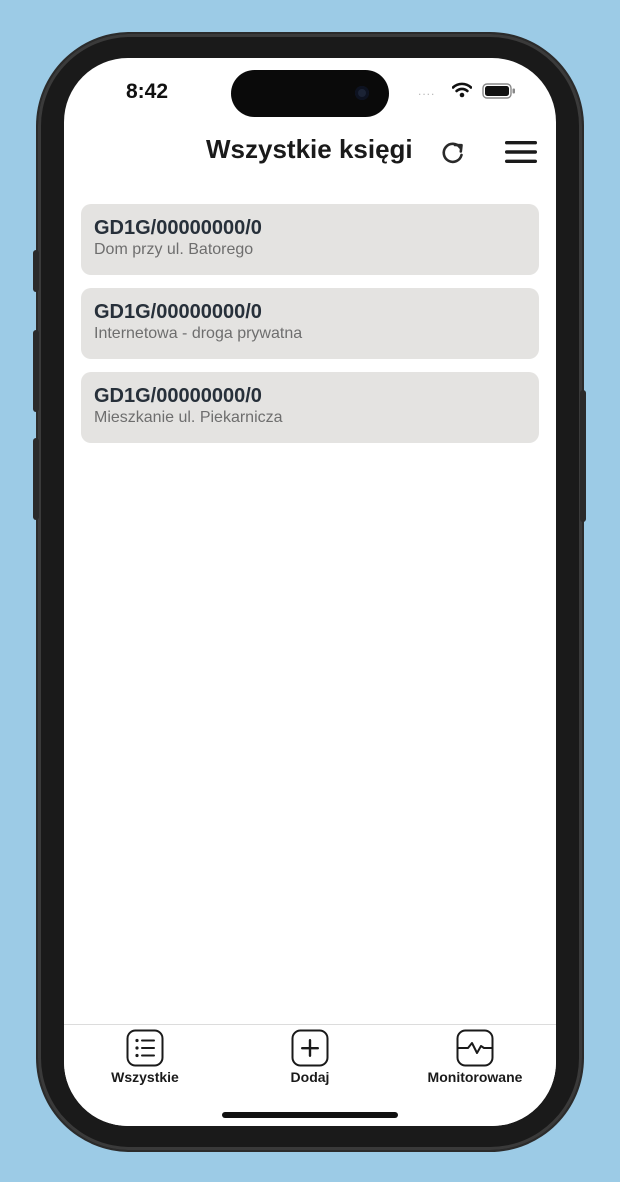 This screenshot has width=620, height=1182. Describe the element at coordinates (310, 1115) in the screenshot. I see `home-indicator` at that location.